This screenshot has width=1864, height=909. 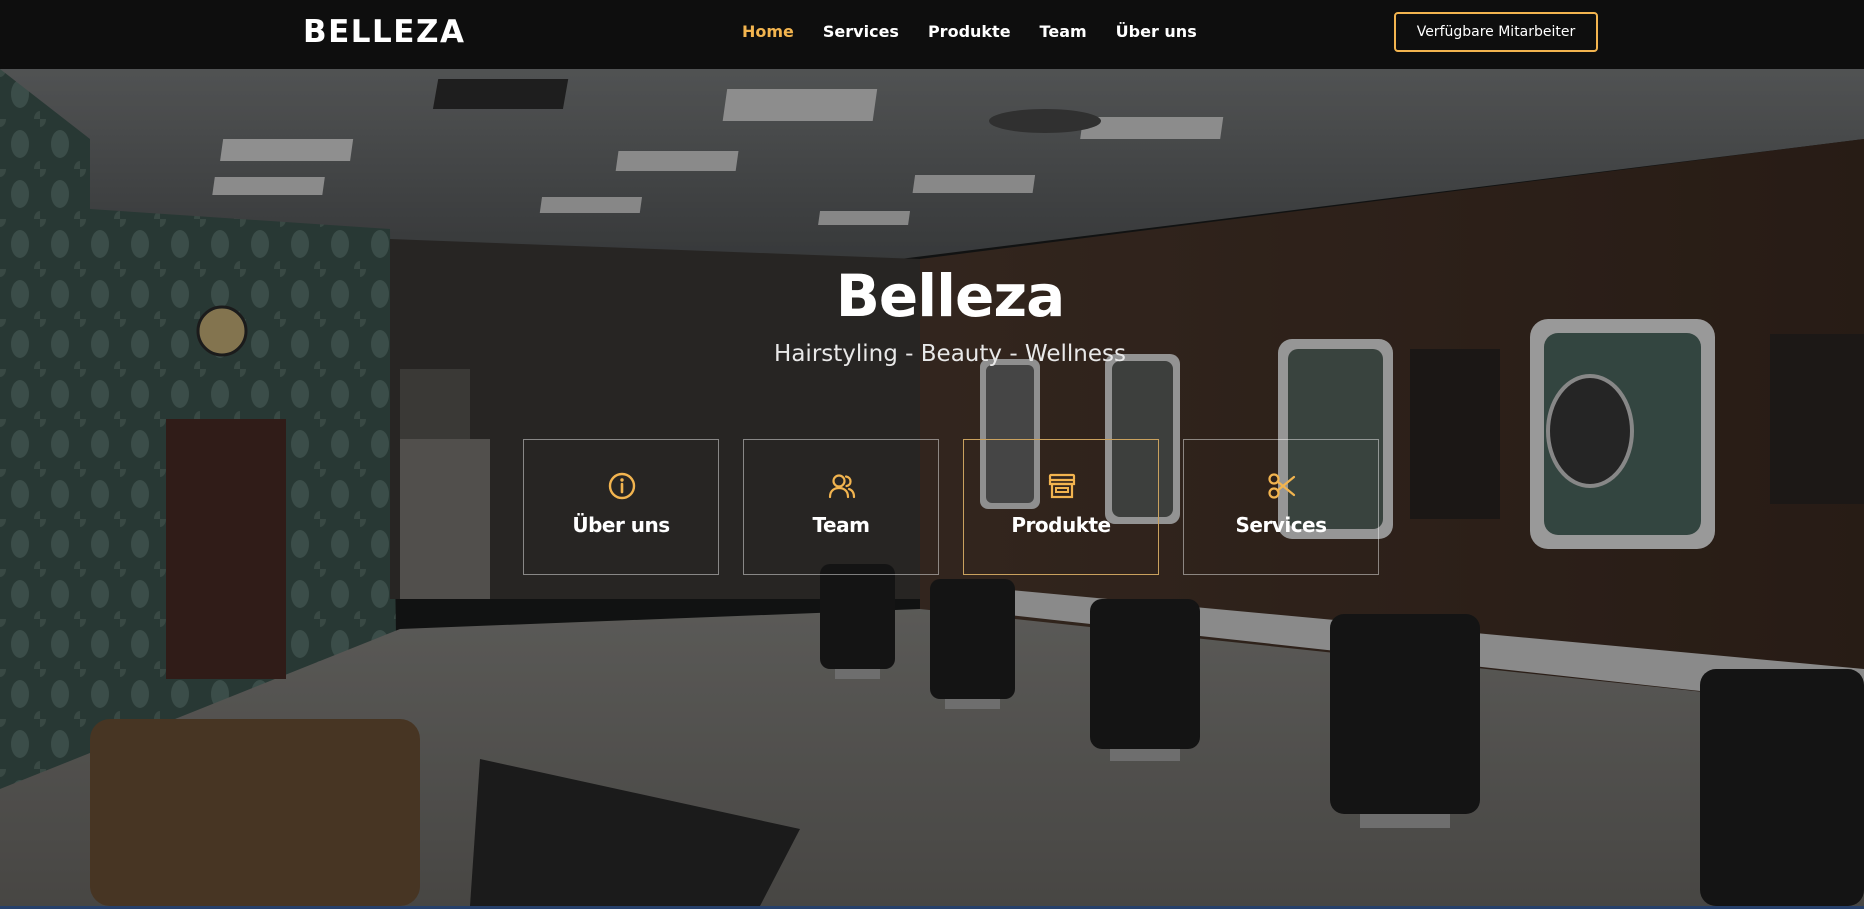 What do you see at coordinates (1282, 486) in the screenshot?
I see `scissors-icon` at bounding box center [1282, 486].